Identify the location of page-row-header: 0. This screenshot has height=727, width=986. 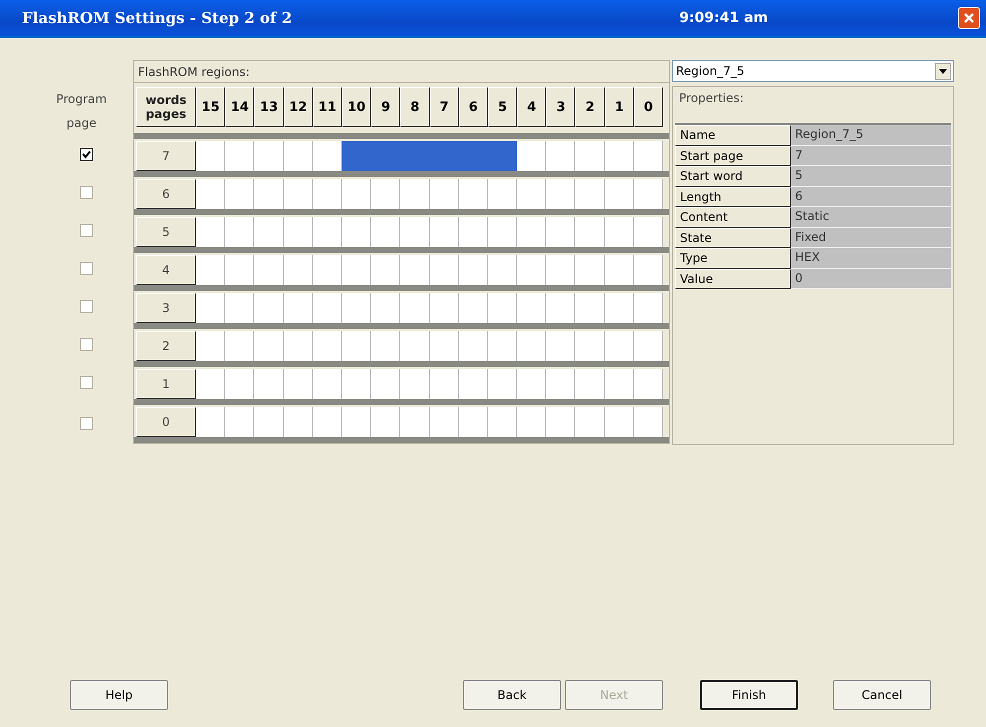
(166, 422).